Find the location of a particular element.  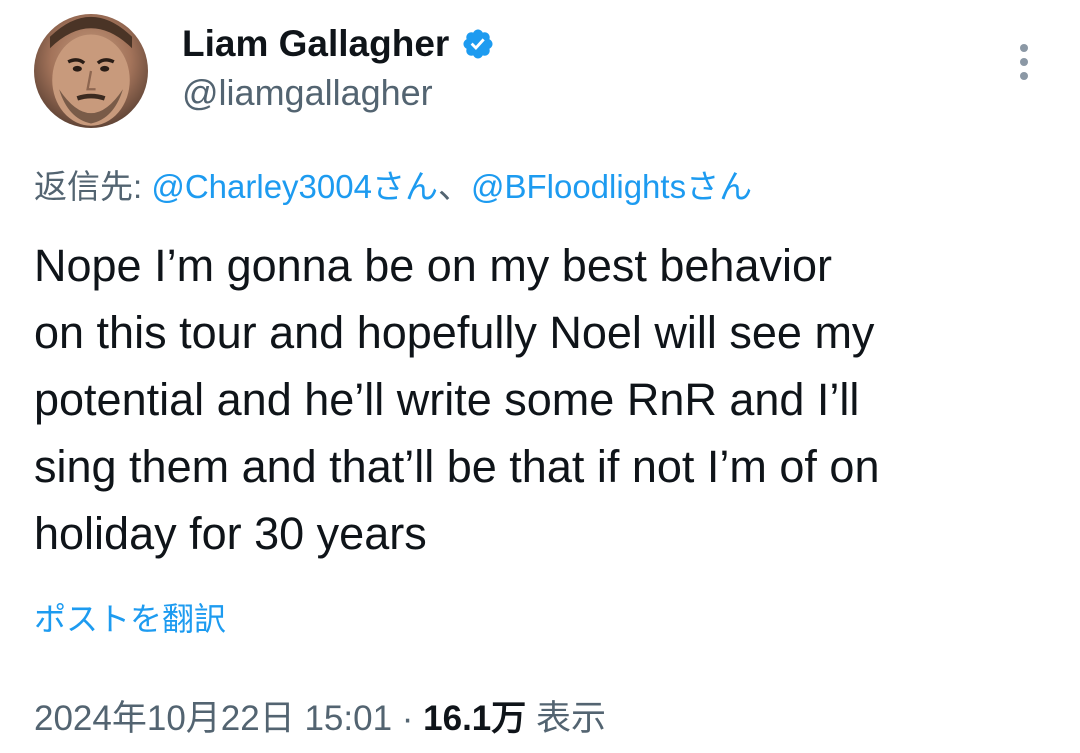

verified-badge-icon is located at coordinates (478, 44).